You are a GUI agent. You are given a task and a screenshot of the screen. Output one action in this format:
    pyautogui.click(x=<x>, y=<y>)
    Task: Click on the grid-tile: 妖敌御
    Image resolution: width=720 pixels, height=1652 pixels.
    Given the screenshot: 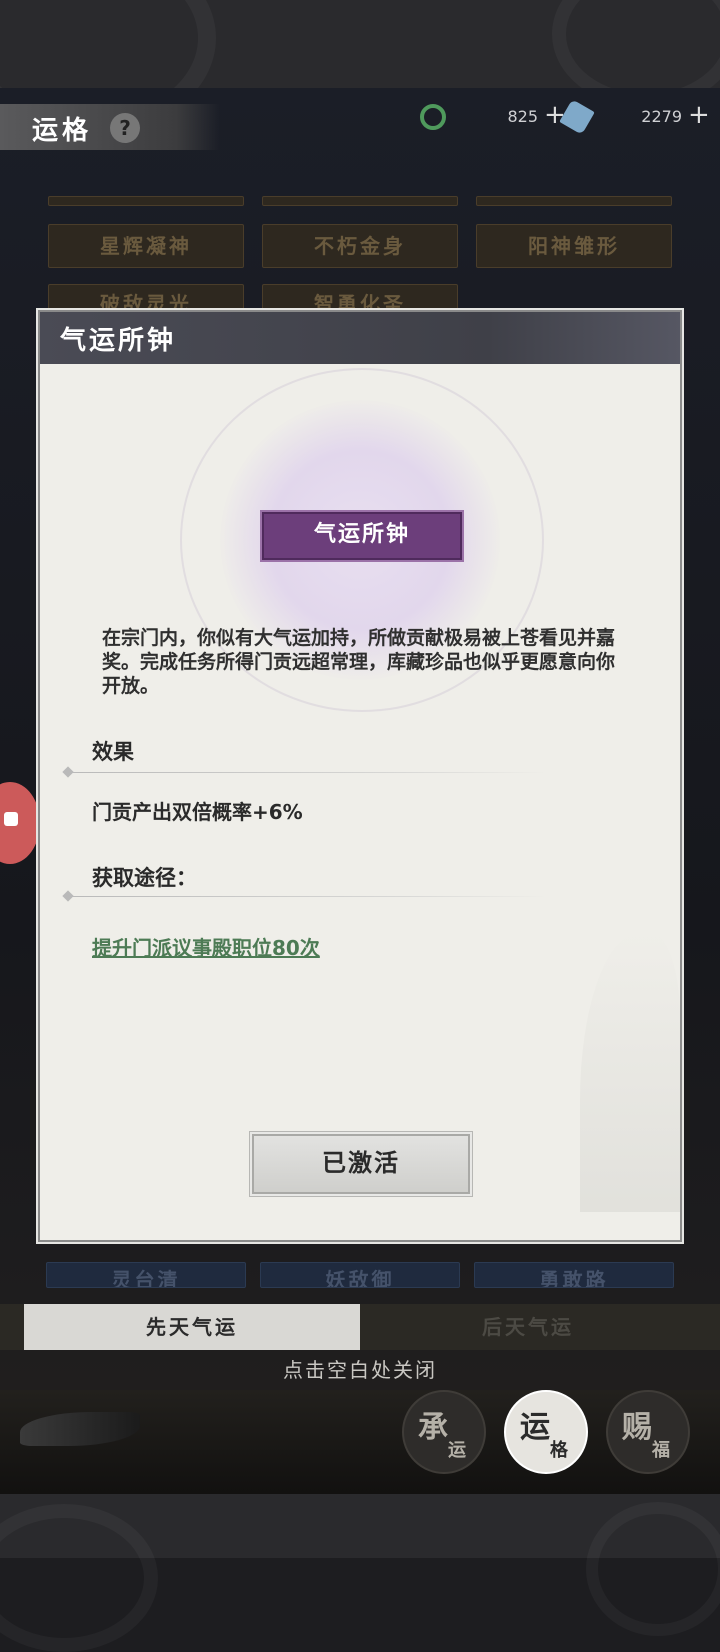 What is the action you would take?
    pyautogui.click(x=360, y=1275)
    